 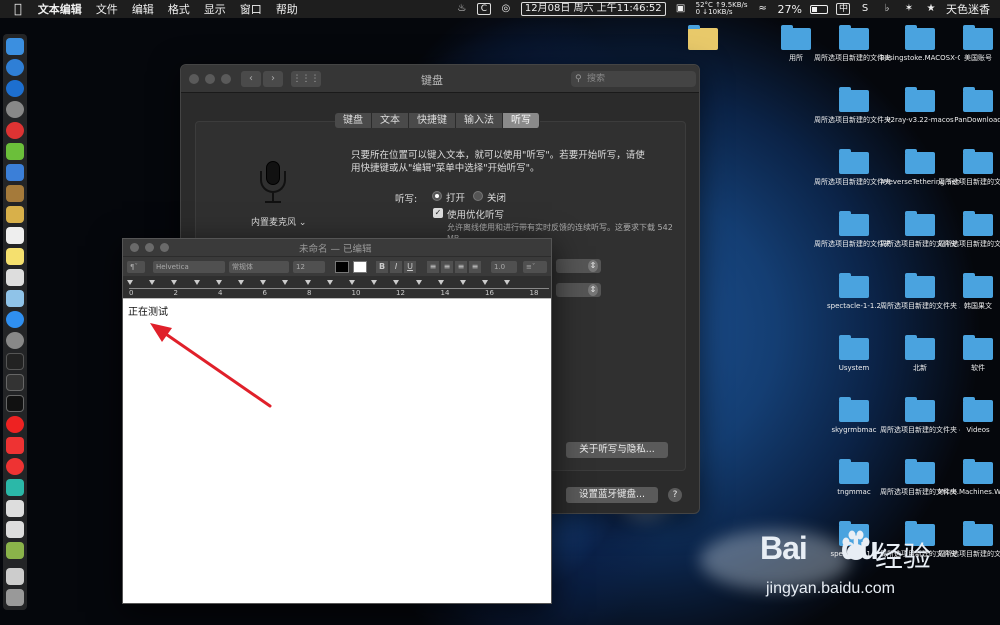 I want to click on align-center-button: ≡, so click(x=447, y=267).